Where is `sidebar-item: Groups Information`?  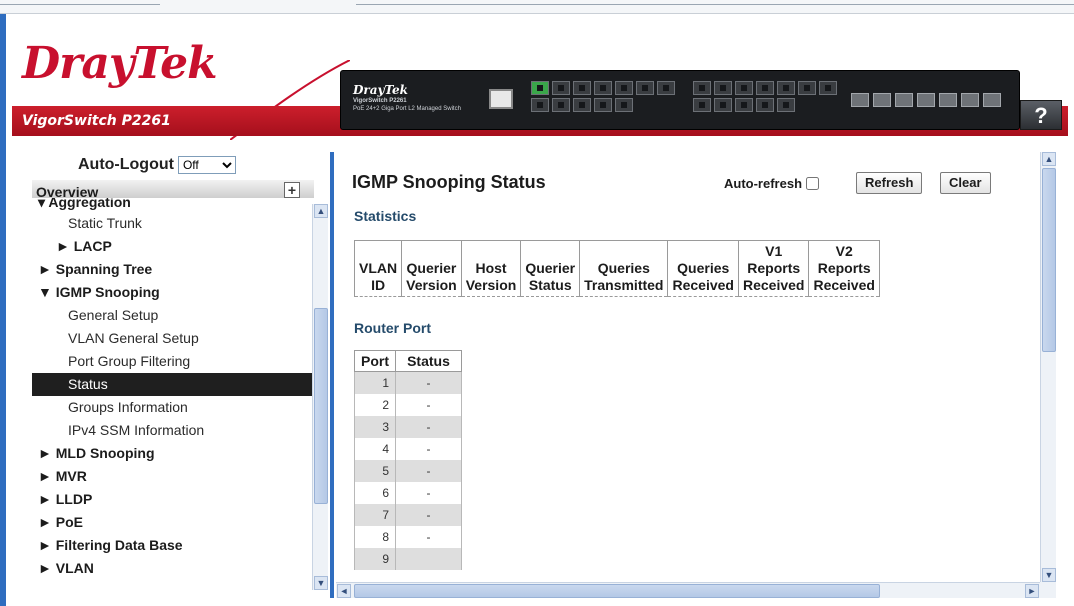
sidebar-item: Groups Information is located at coordinates (174, 407).